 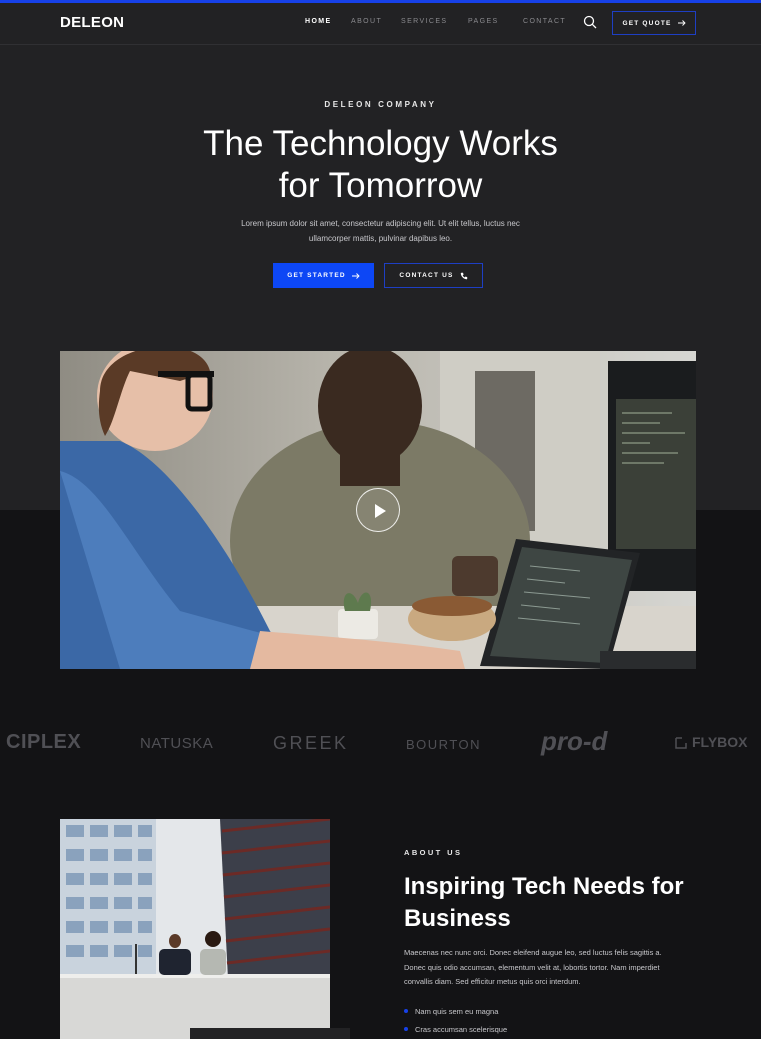 I want to click on list-item: Nam quis sem eu magna, so click(x=455, y=1011).